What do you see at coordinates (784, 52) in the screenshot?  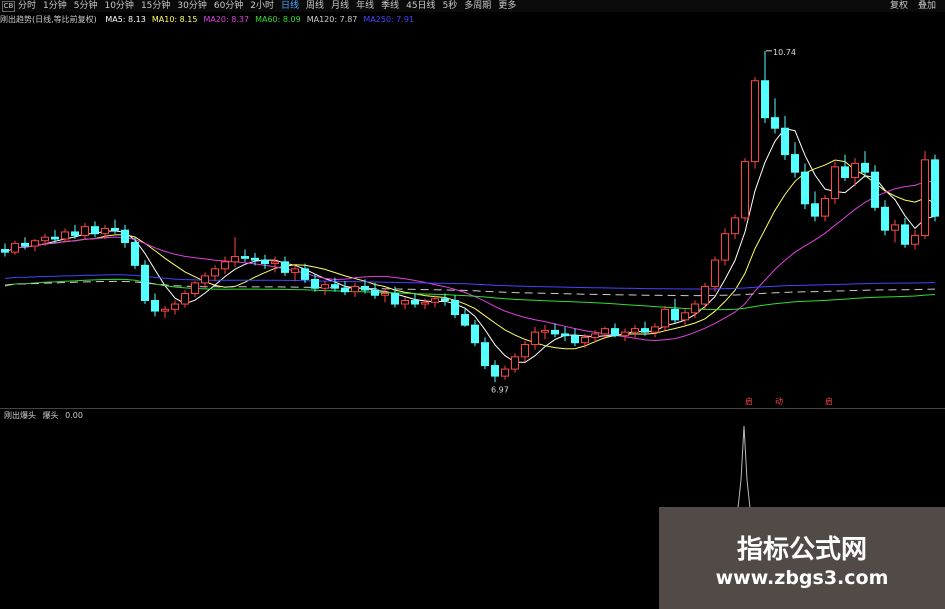 I see `high-price-label: 10.74` at bounding box center [784, 52].